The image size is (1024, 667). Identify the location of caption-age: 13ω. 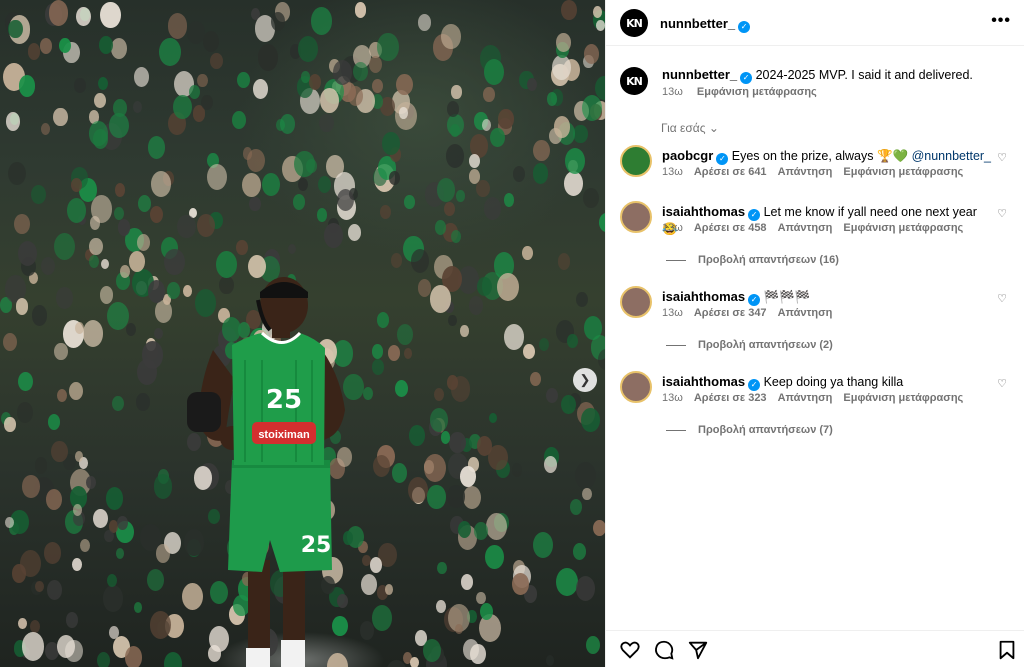
(672, 92).